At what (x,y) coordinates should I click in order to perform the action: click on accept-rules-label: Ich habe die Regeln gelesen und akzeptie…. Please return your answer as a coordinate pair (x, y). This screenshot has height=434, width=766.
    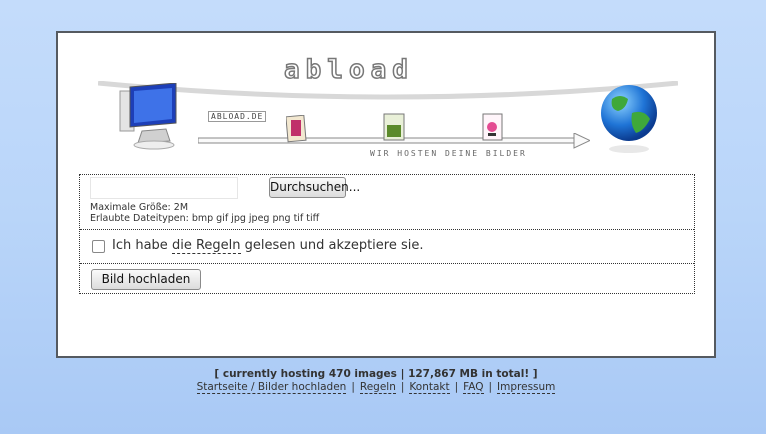
    Looking at the image, I should click on (268, 246).